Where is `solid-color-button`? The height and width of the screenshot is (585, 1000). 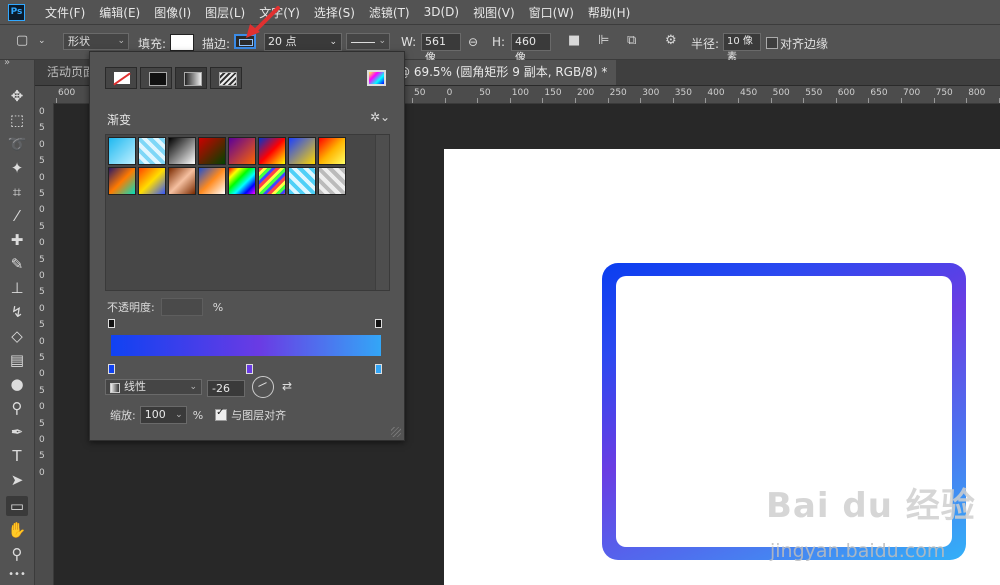 solid-color-button is located at coordinates (156, 78).